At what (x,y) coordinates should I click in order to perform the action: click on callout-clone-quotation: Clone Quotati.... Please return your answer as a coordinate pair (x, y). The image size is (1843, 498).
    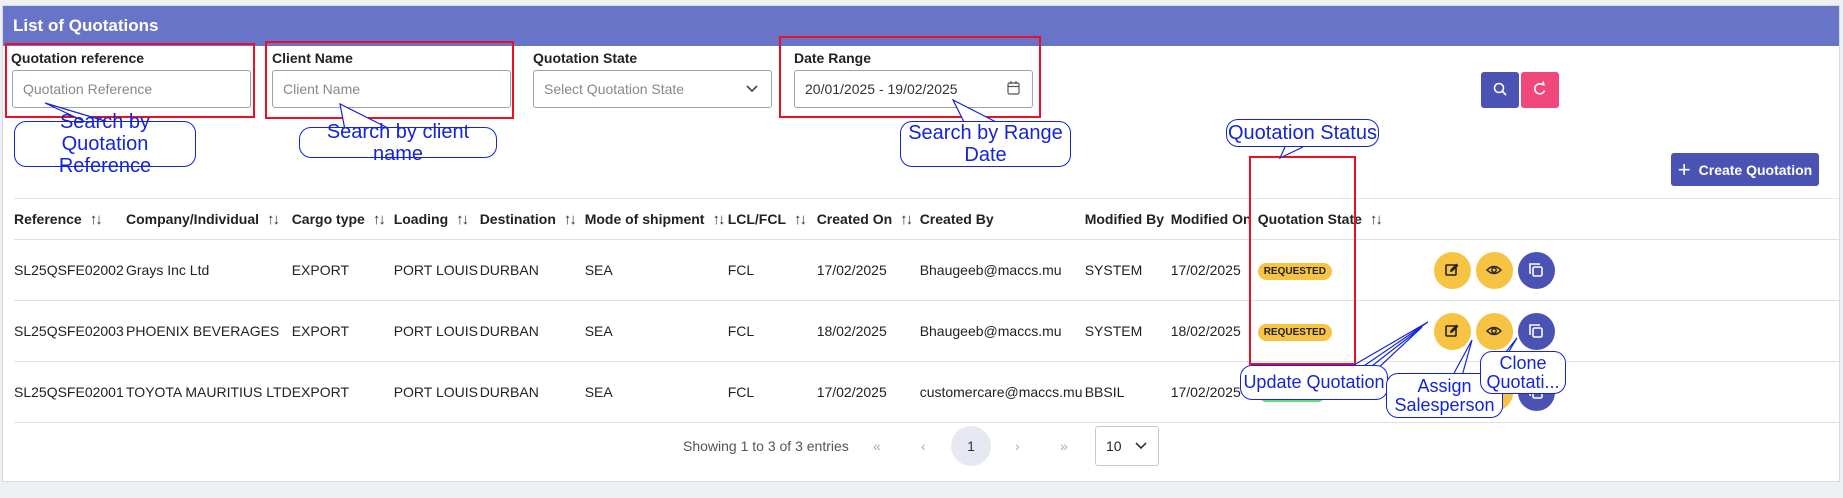
    Looking at the image, I should click on (1523, 372).